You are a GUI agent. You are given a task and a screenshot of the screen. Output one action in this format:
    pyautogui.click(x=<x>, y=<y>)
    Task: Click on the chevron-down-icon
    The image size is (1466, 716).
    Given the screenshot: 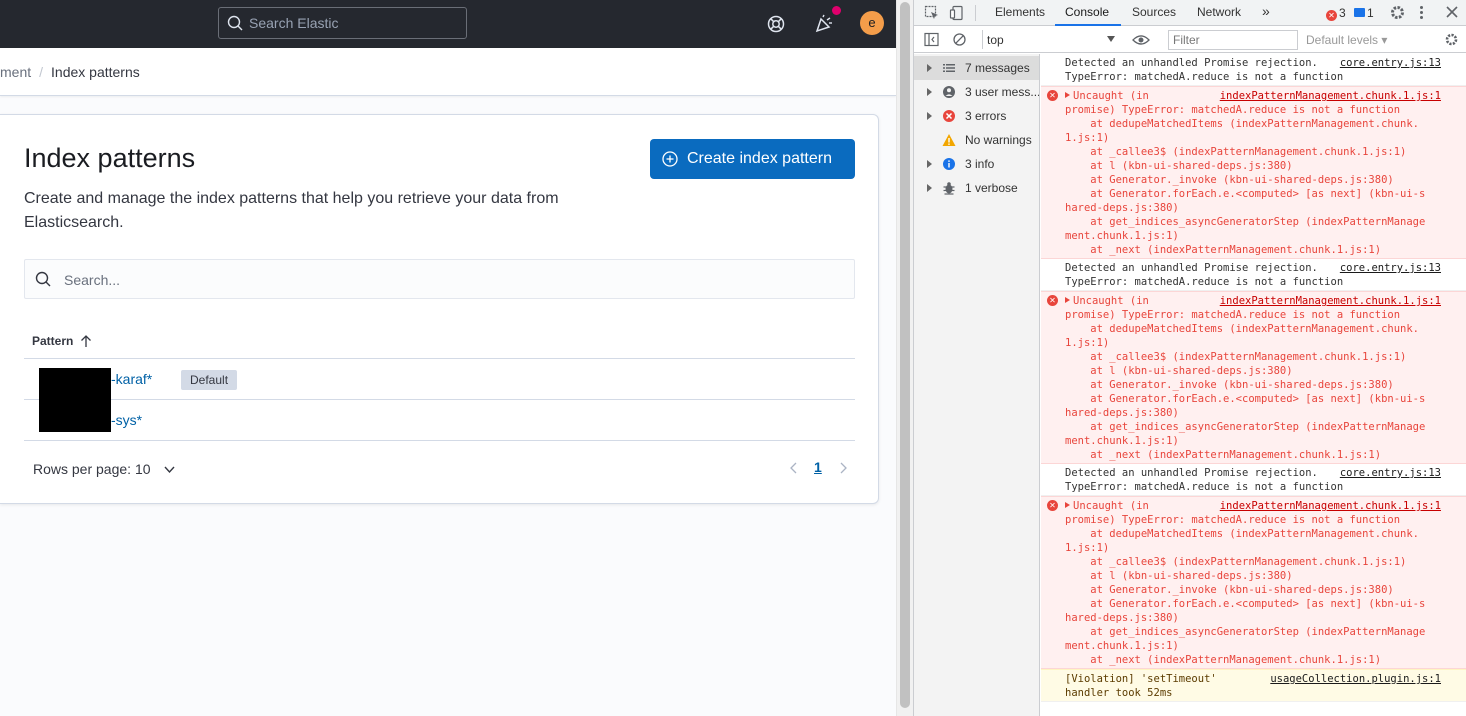 What is the action you would take?
    pyautogui.click(x=169, y=469)
    